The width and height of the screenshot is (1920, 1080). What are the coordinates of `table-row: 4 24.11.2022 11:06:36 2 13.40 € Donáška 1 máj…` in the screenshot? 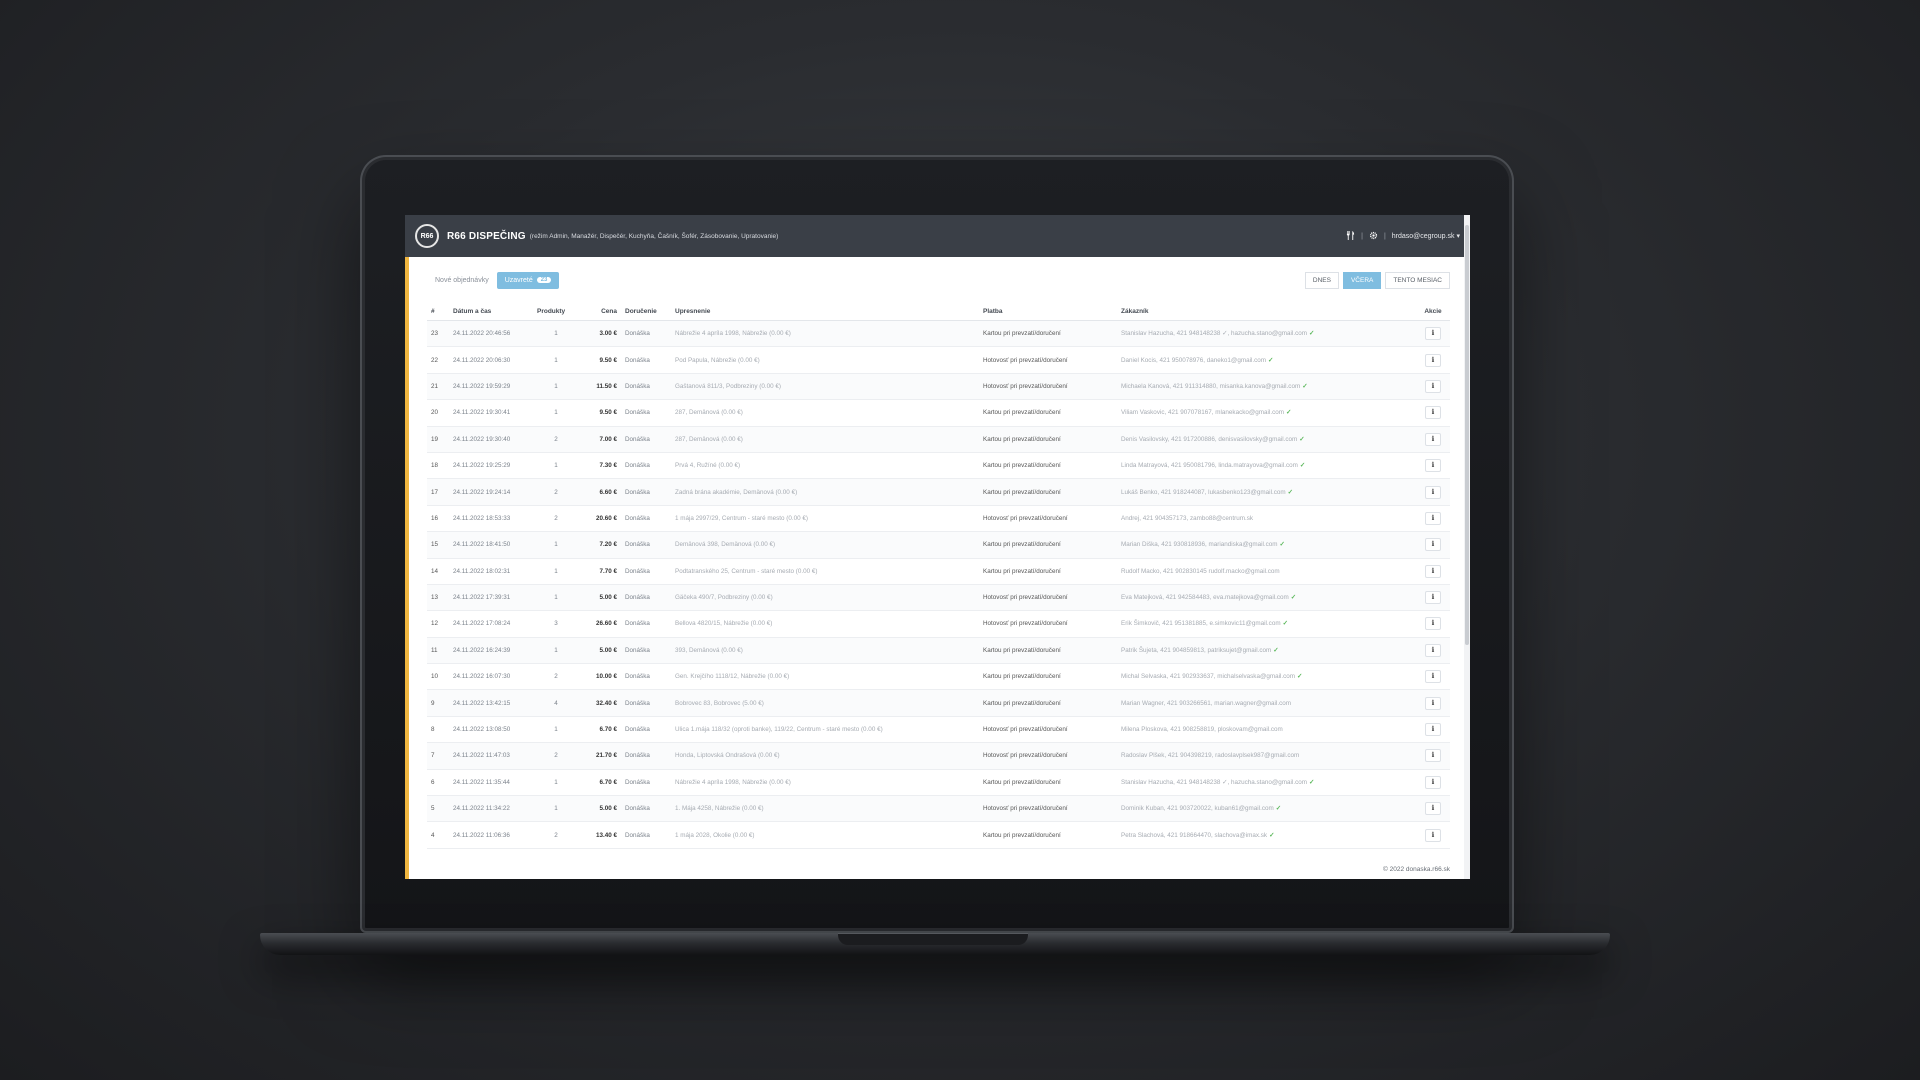 It's located at (938, 835).